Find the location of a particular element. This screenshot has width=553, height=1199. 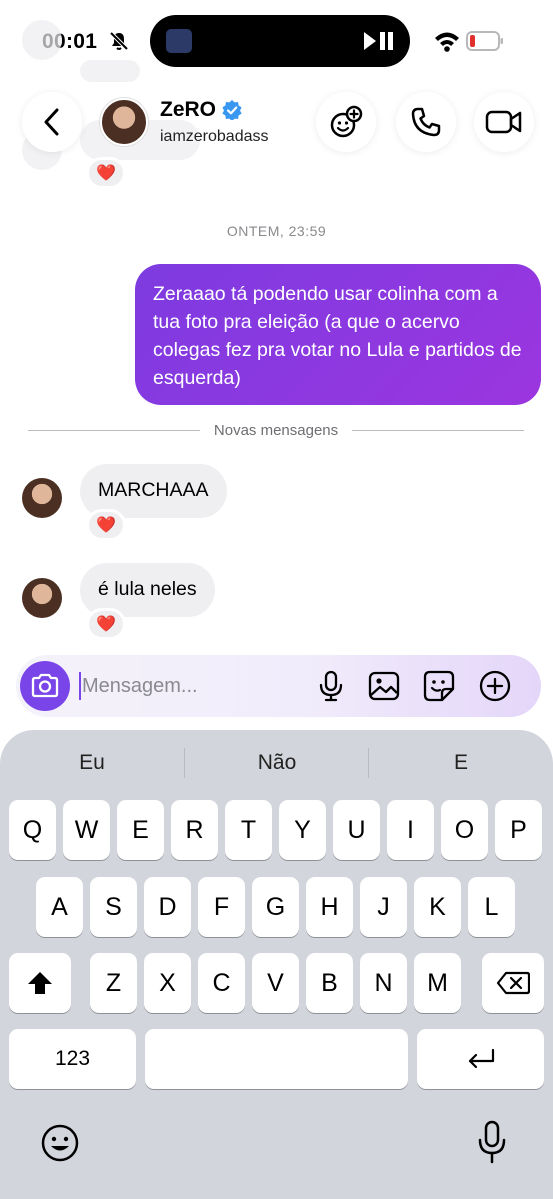

battery-icon is located at coordinates (484, 41).